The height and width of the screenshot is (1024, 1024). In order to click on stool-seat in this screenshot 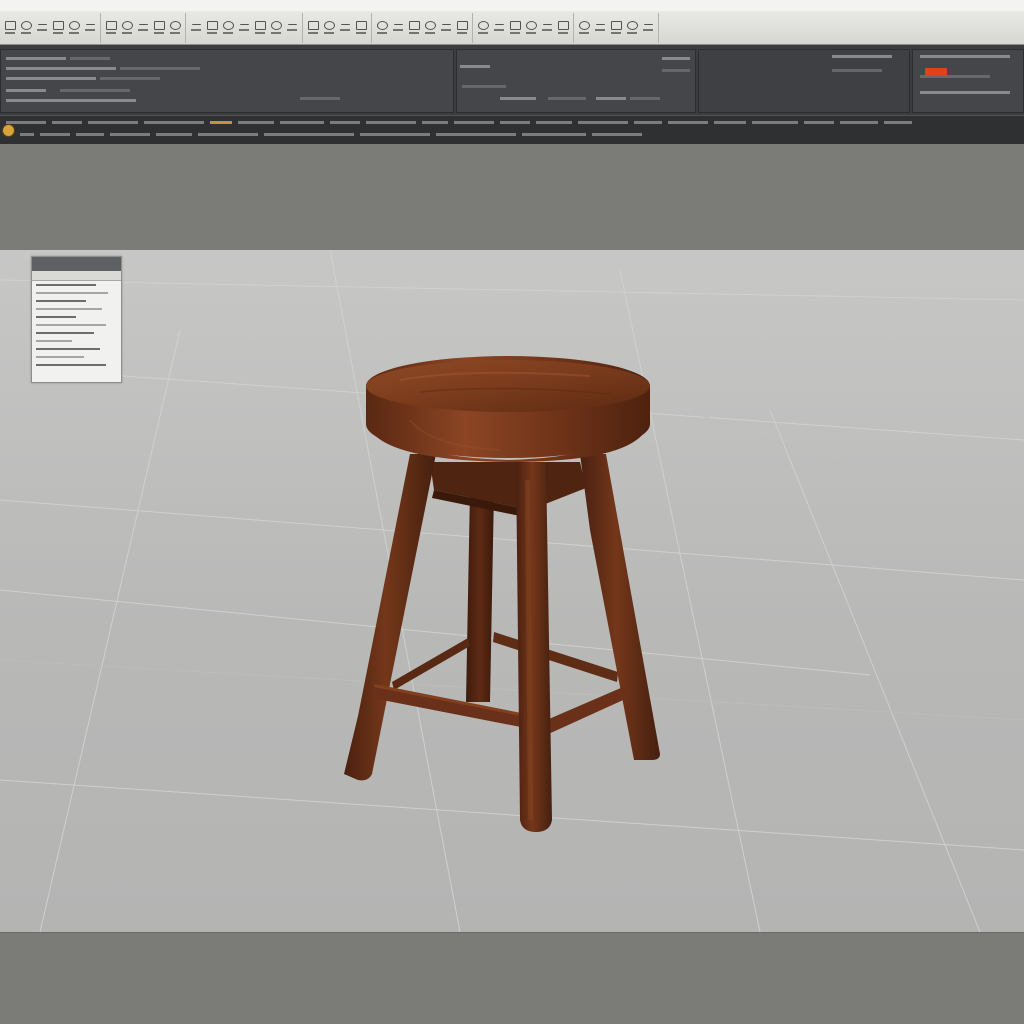, I will do `click(508, 409)`.